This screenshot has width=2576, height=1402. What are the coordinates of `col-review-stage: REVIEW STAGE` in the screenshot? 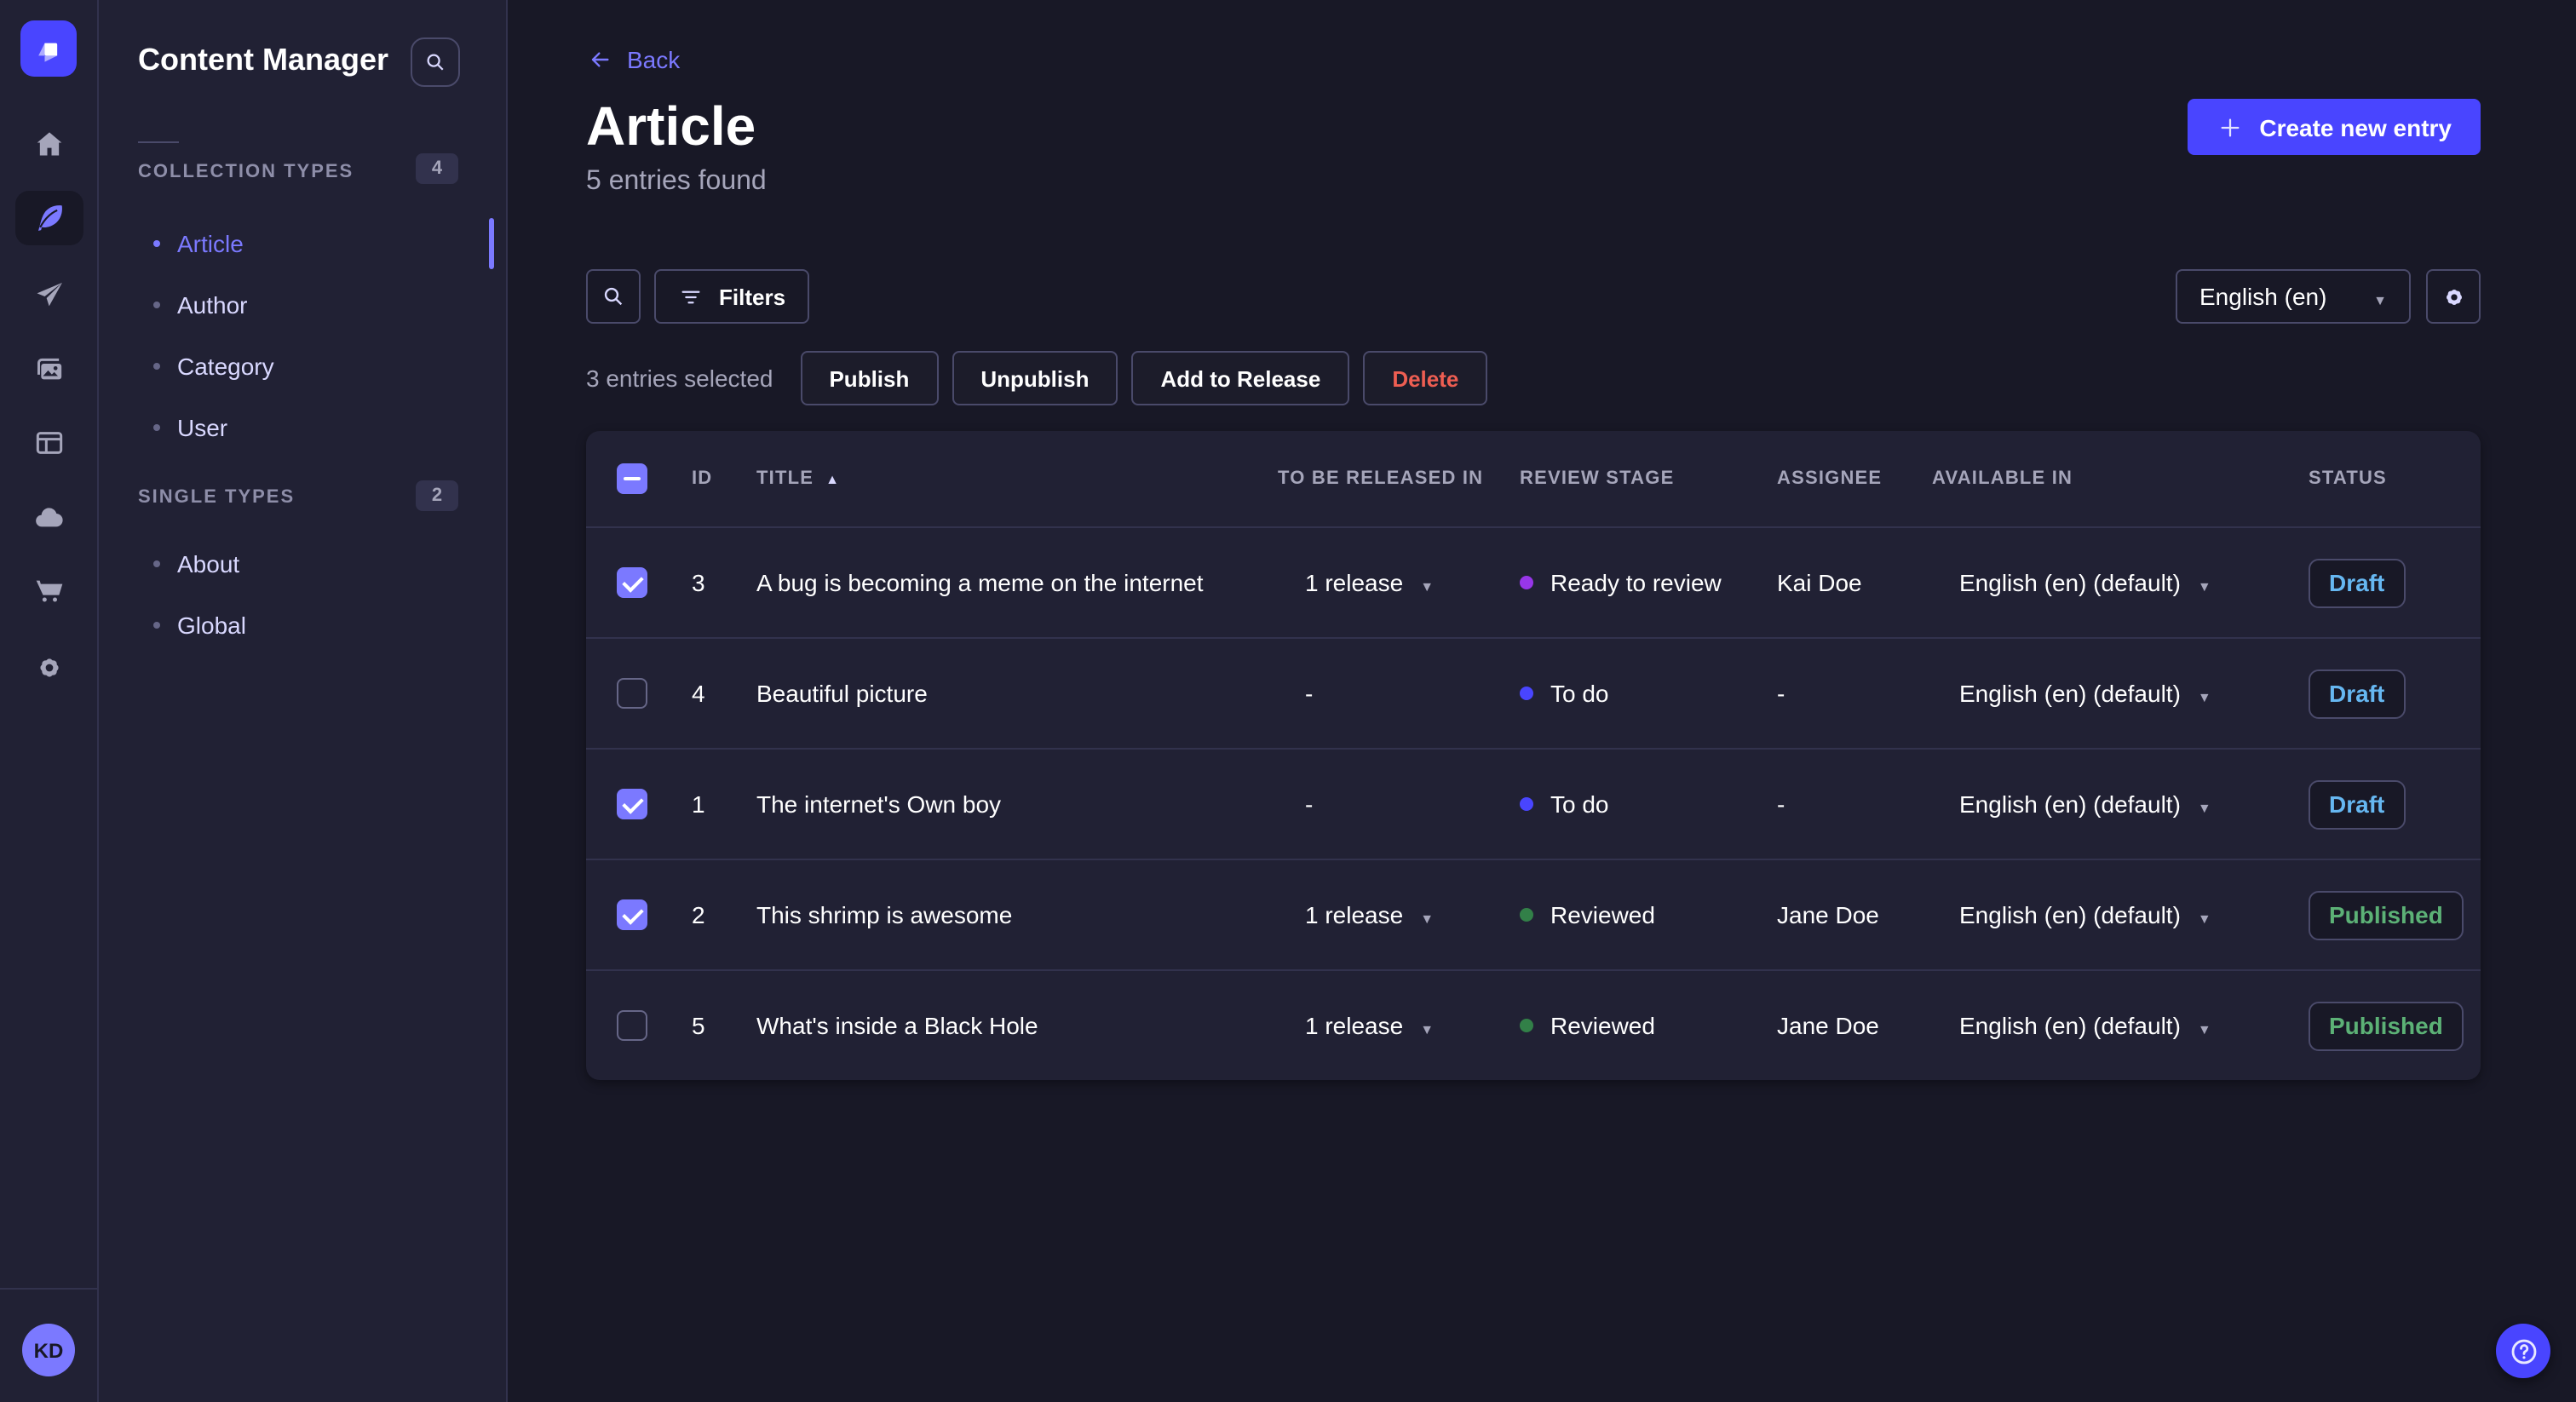 It's located at (1649, 478).